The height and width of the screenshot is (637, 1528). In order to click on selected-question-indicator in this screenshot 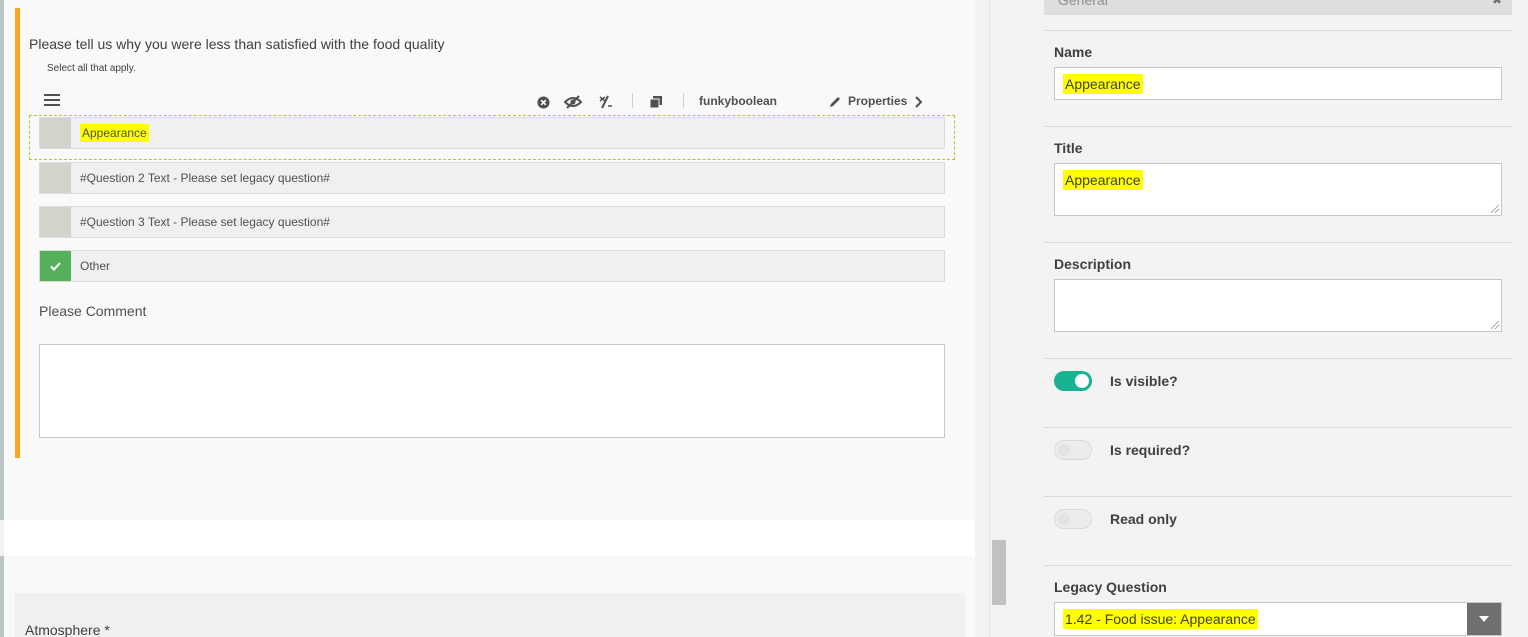, I will do `click(17, 233)`.